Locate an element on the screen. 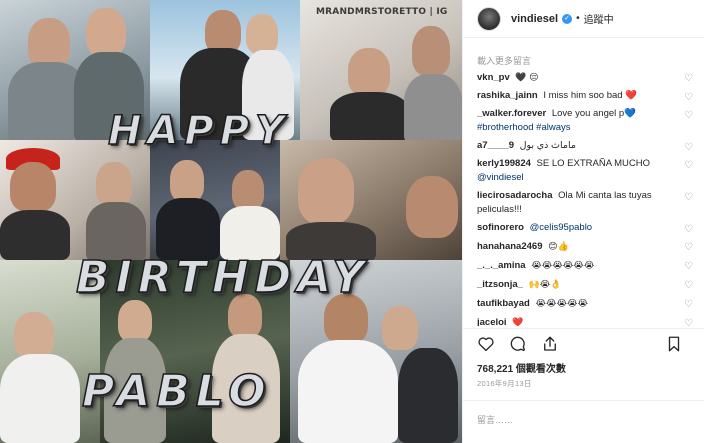 The width and height of the screenshot is (704, 443). comment-item: jaceloi ❤️ ♡ is located at coordinates (583, 320).